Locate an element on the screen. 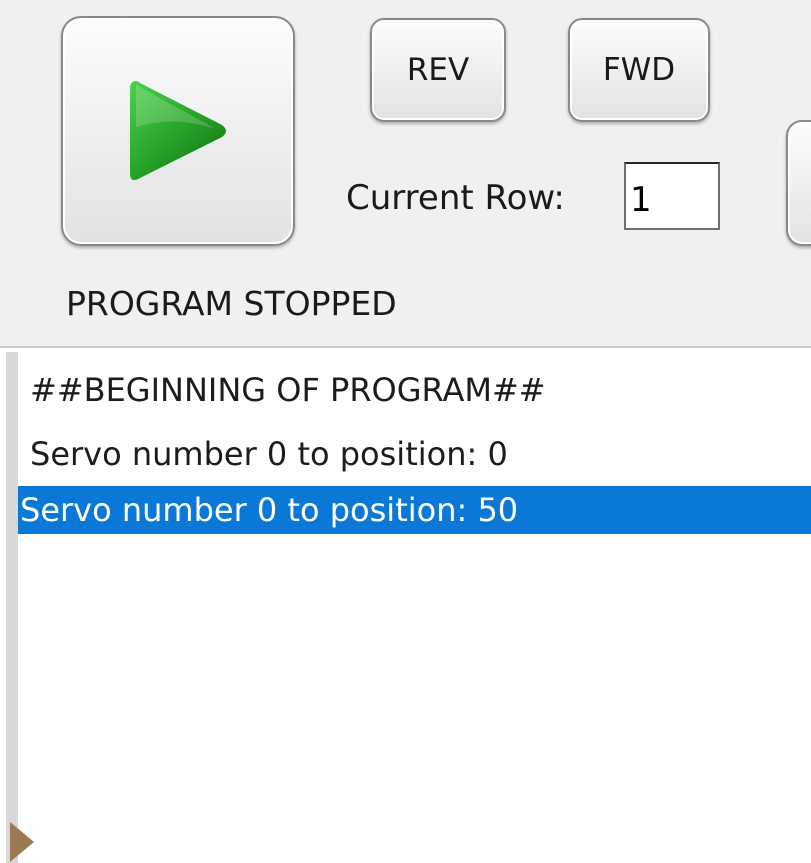 Image resolution: width=811 pixels, height=863 pixels. list-item-selected: Servo number 0 to position: 50 is located at coordinates (414, 510).